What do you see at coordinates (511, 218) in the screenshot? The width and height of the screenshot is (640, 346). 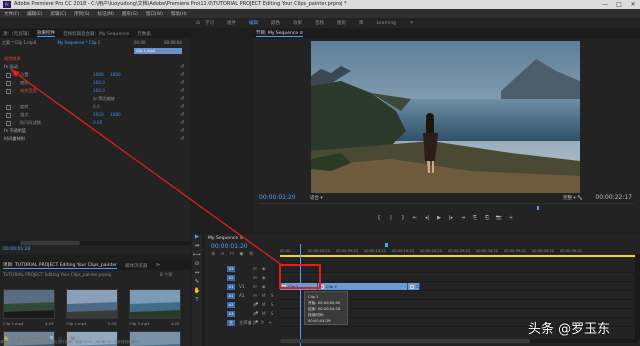 I see `transport-button: +` at bounding box center [511, 218].